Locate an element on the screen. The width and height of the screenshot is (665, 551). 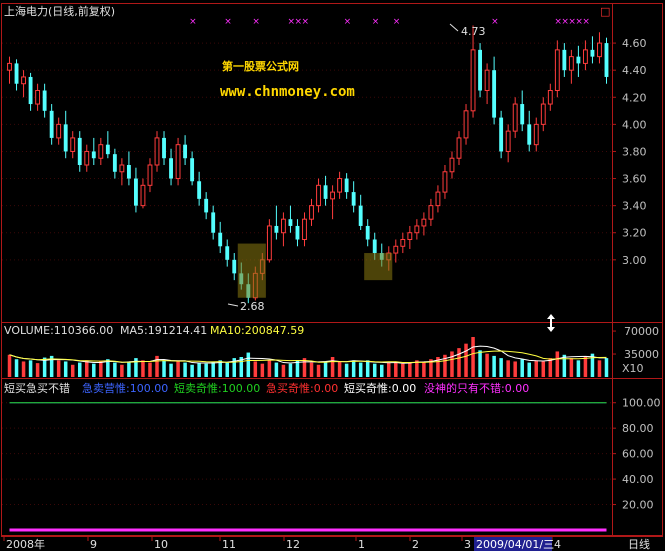
ma10-label: MA10:200847.59 is located at coordinates (257, 330).